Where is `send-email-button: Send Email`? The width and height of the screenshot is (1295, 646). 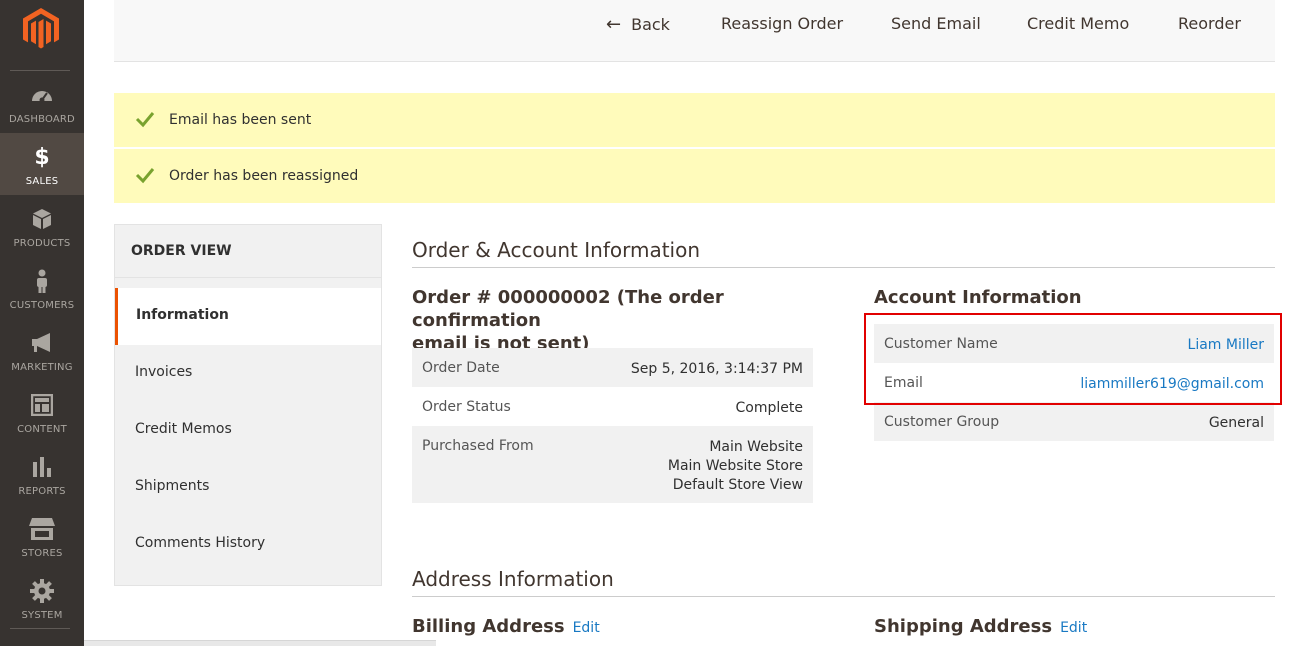
send-email-button: Send Email is located at coordinates (936, 23).